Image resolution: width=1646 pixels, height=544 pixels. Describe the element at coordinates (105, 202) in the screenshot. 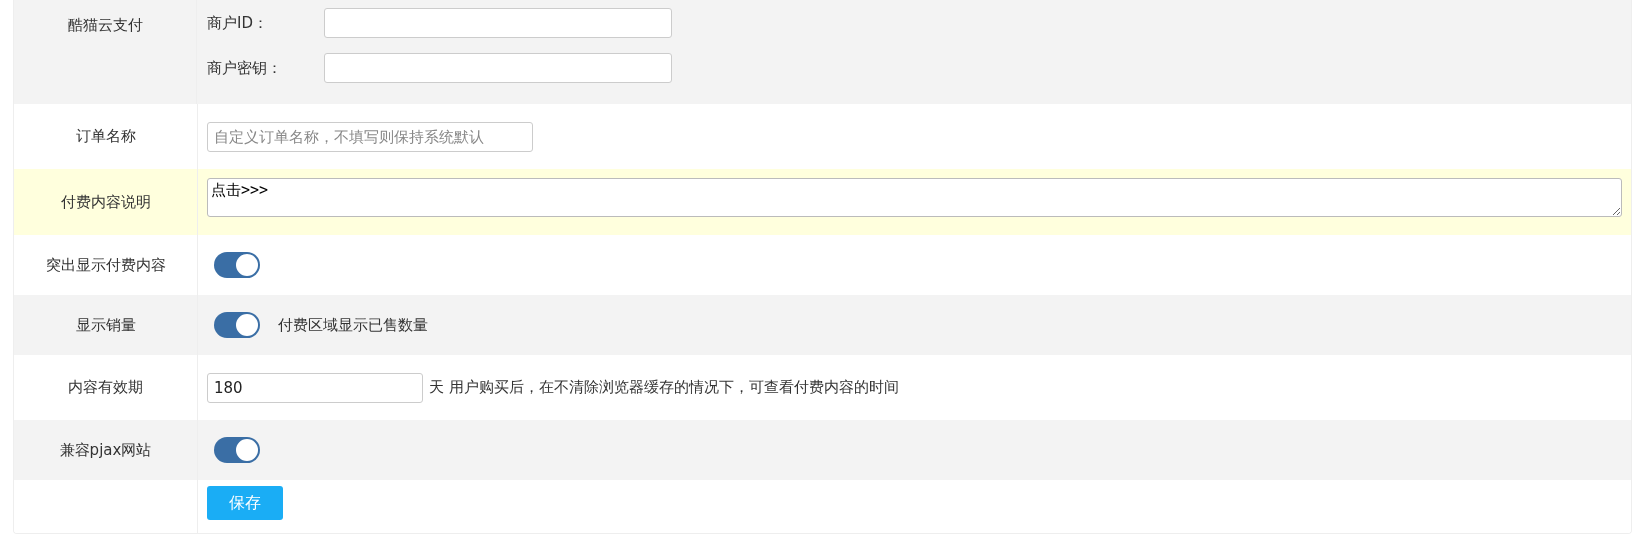

I see `row-label: 付费内容说明` at that location.